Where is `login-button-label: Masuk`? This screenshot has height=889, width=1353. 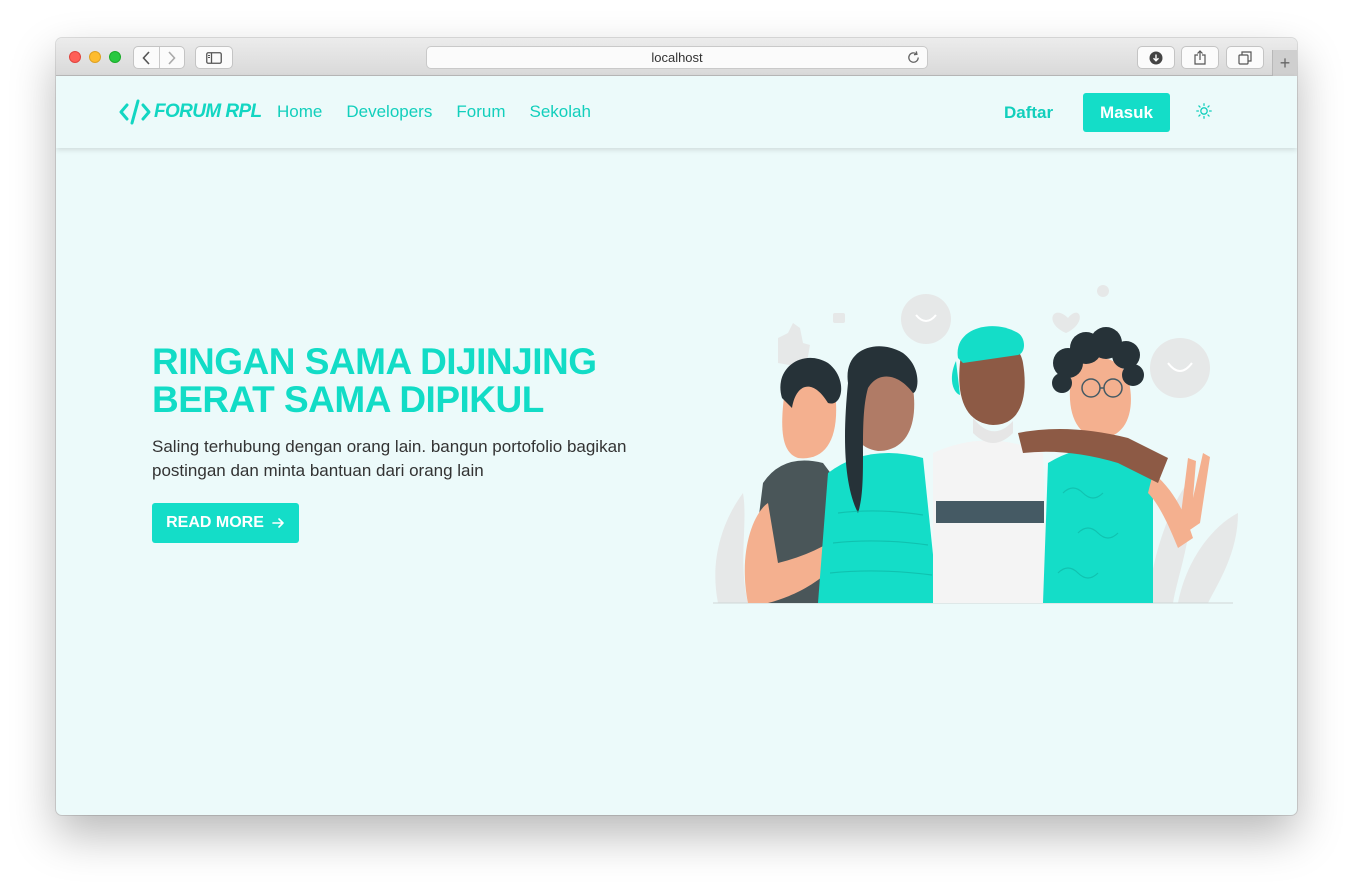 login-button-label: Masuk is located at coordinates (1126, 112).